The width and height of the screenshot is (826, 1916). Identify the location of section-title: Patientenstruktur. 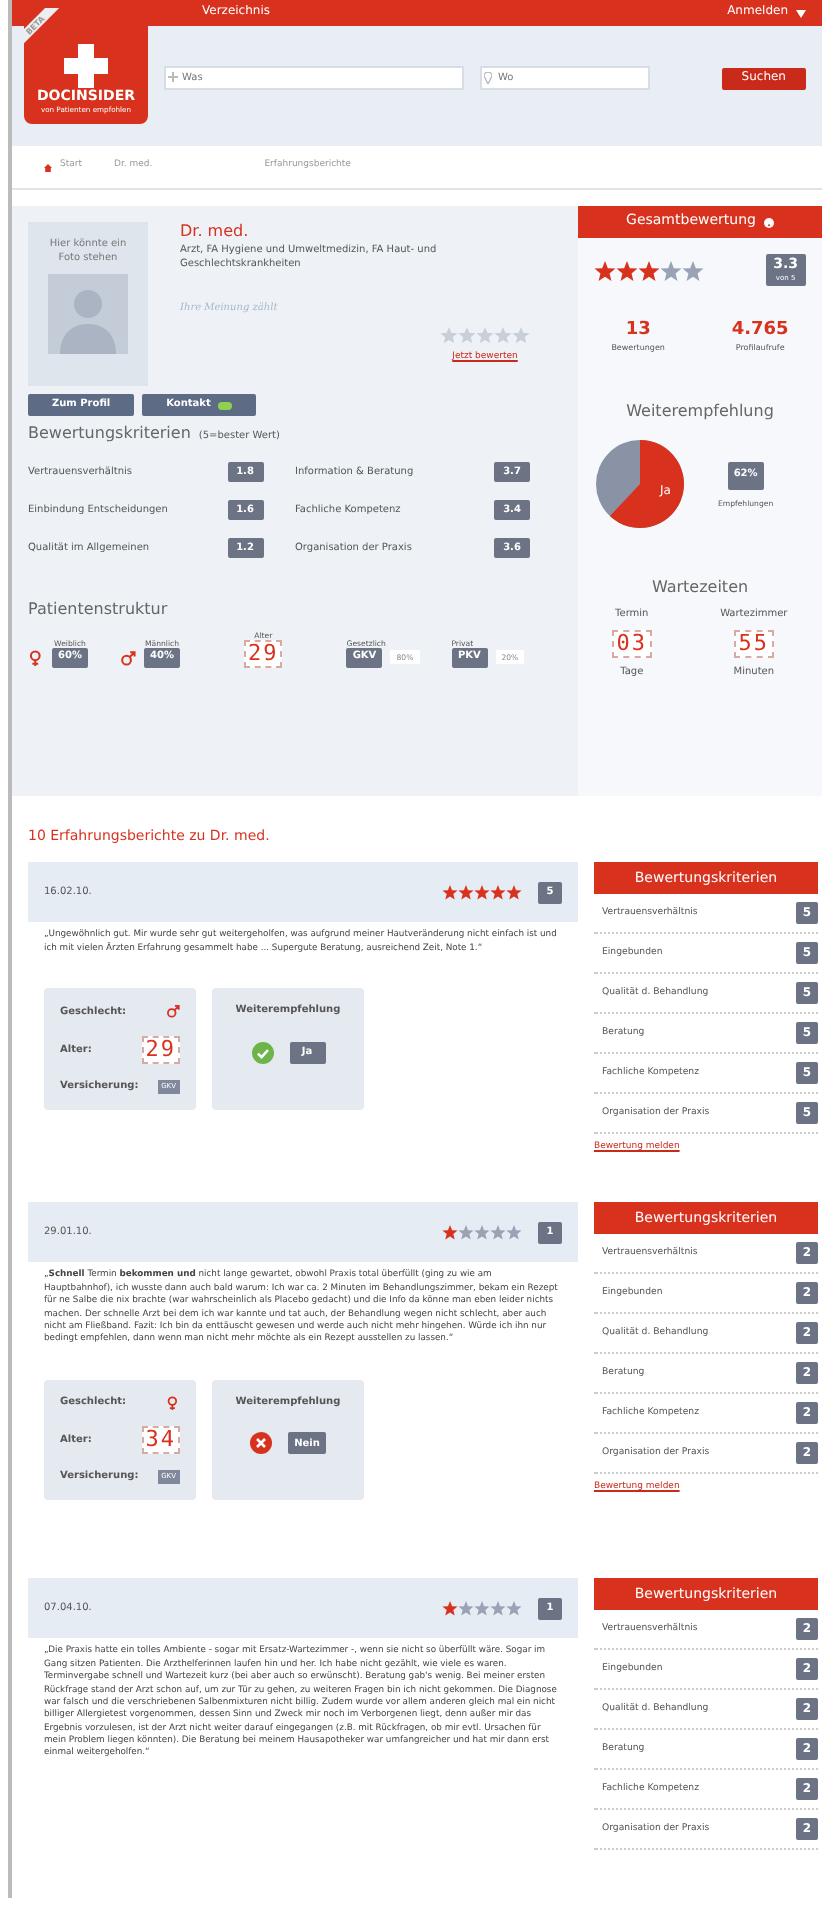
(99, 610).